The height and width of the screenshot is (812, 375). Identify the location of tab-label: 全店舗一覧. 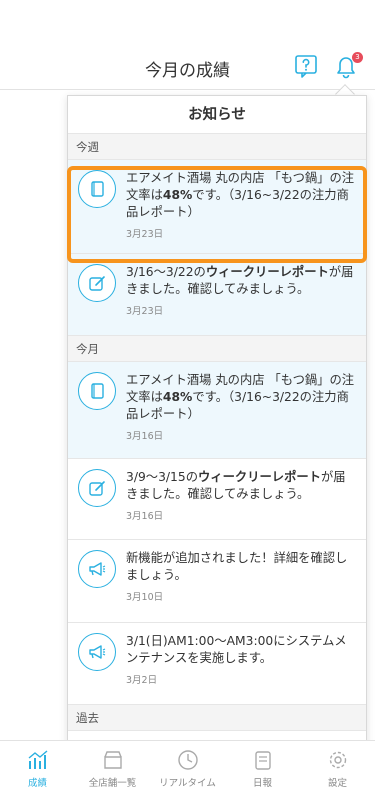
(112, 783).